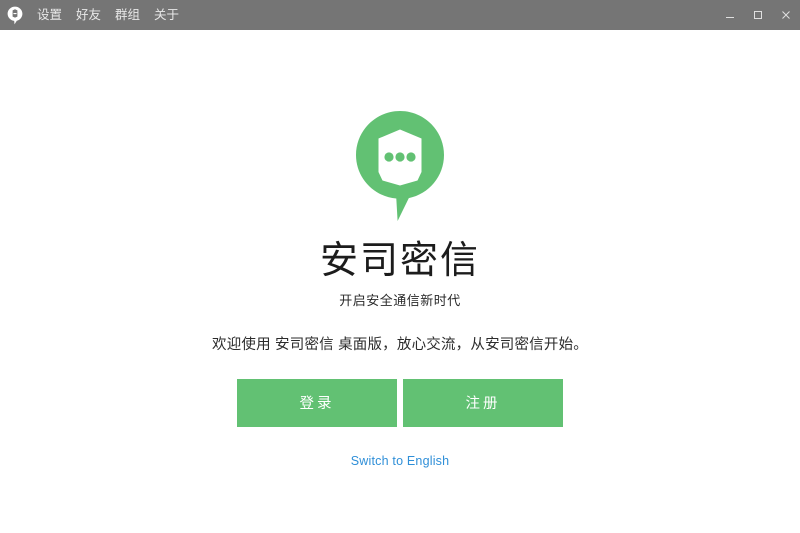 This screenshot has width=800, height=533. Describe the element at coordinates (49, 15) in the screenshot. I see `menu-item-settings: 设置` at that location.